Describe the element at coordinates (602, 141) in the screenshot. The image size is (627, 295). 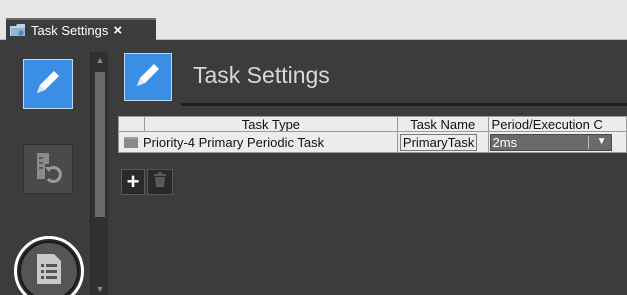
I see `chevron-down-icon: ▼` at that location.